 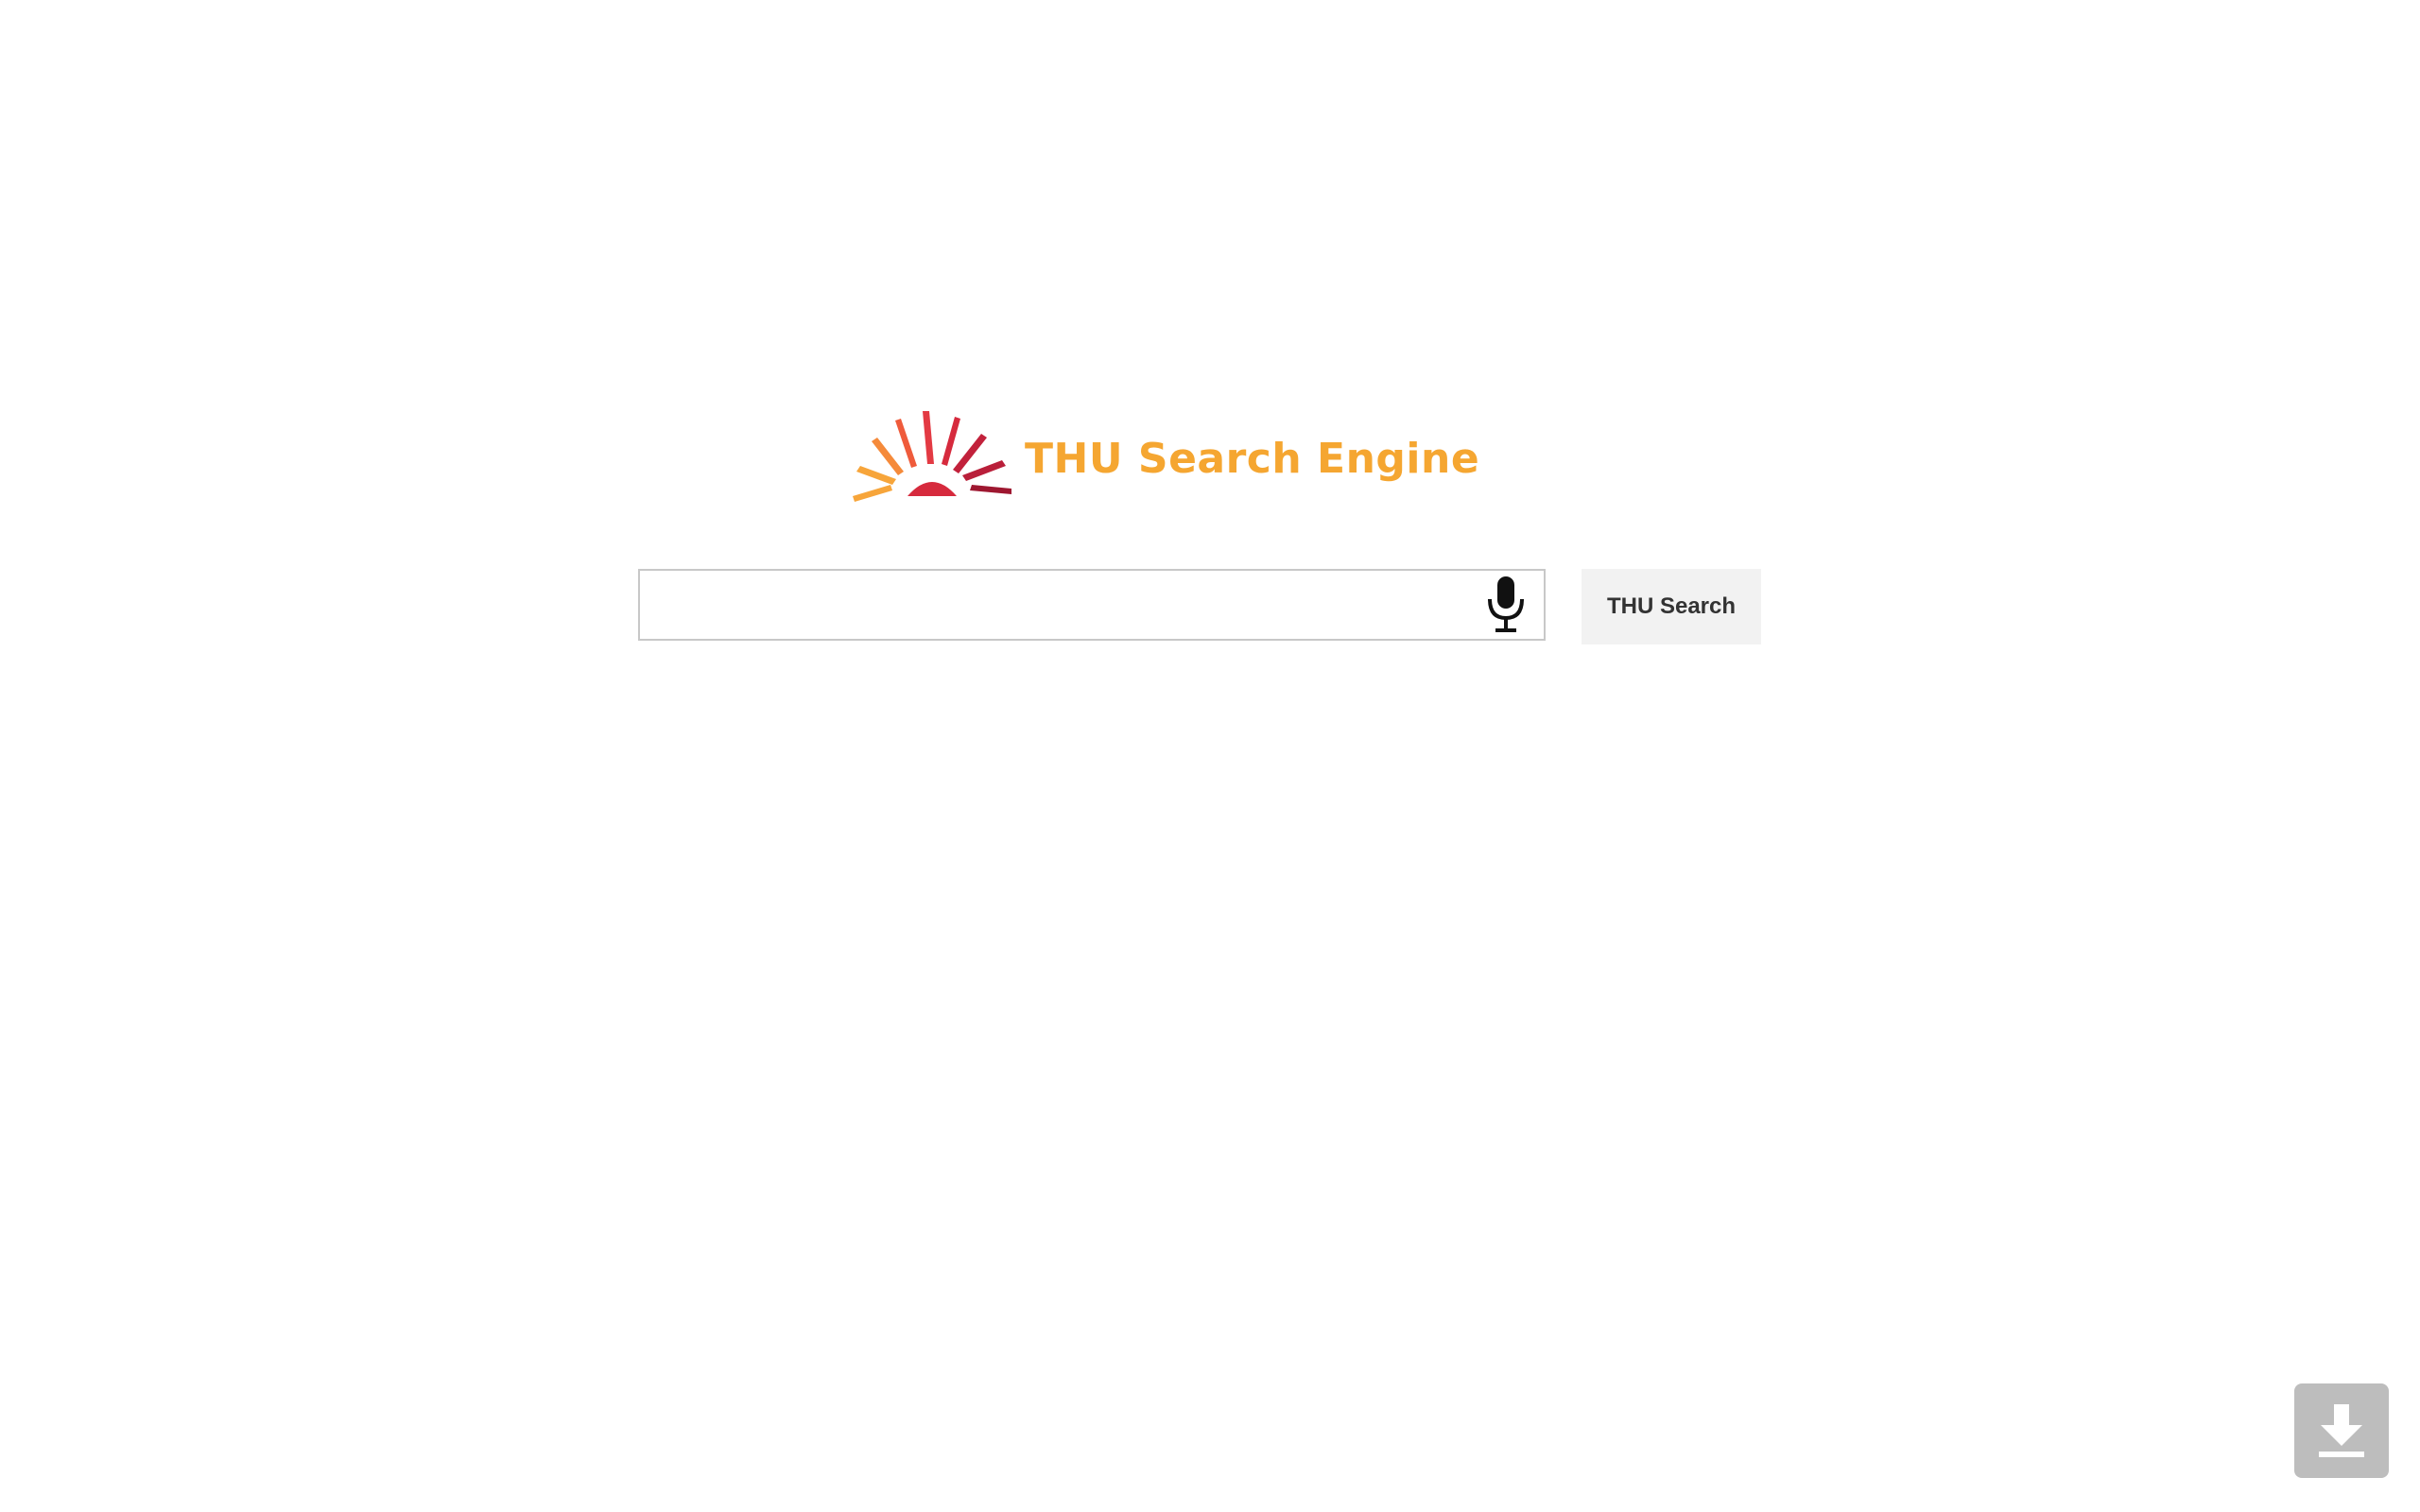 I want to click on search-box, so click(x=1092, y=605).